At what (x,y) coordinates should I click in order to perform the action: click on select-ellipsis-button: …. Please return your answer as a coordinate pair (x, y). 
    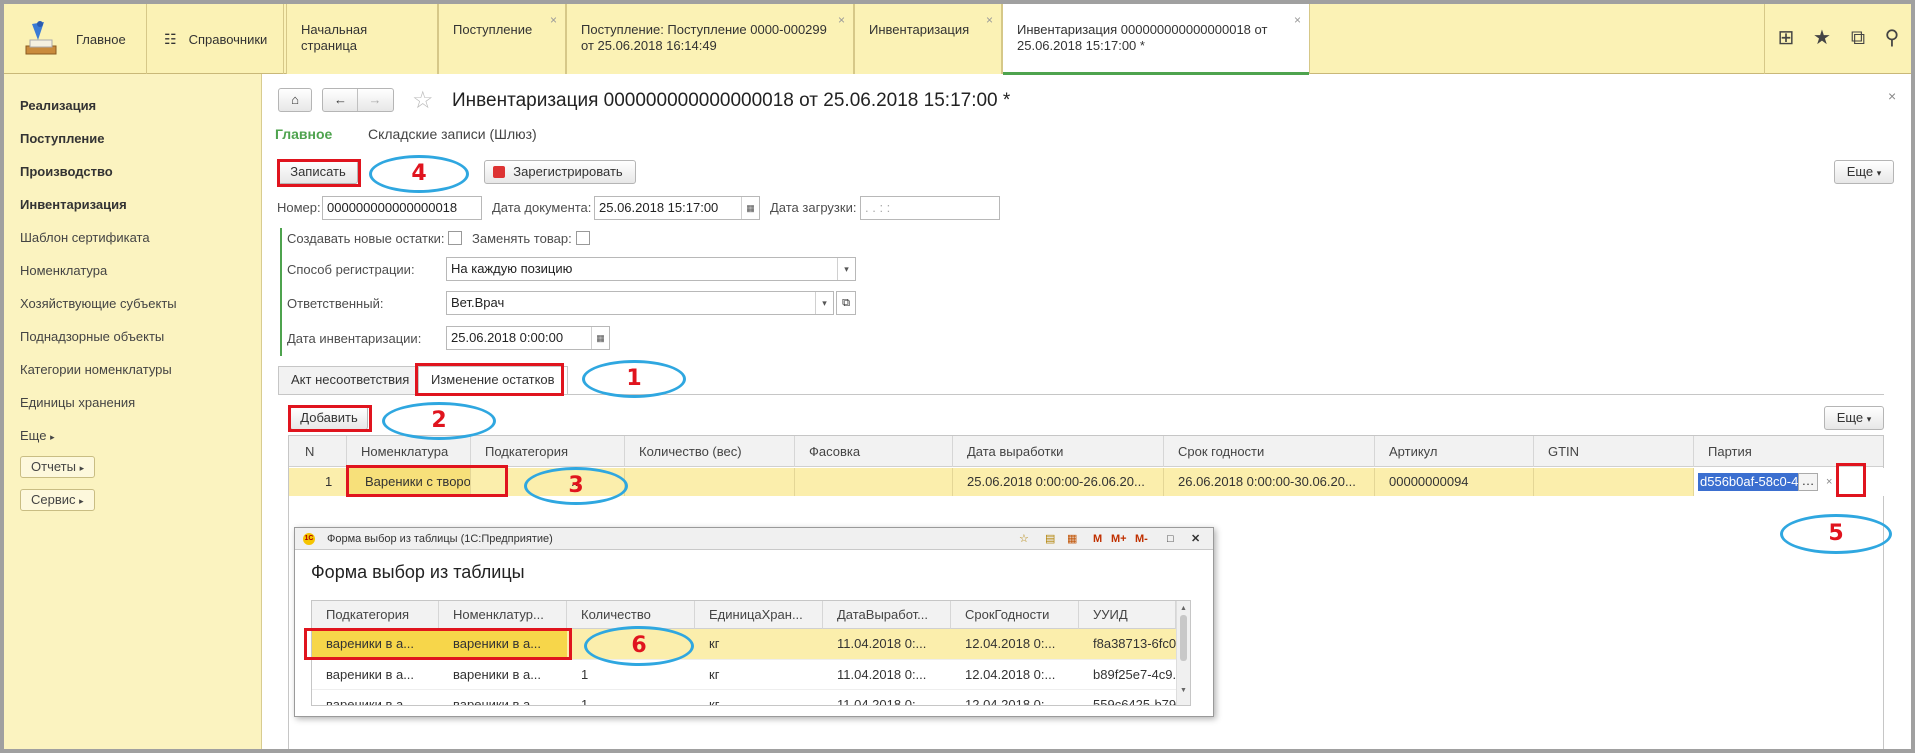
    Looking at the image, I should click on (1808, 482).